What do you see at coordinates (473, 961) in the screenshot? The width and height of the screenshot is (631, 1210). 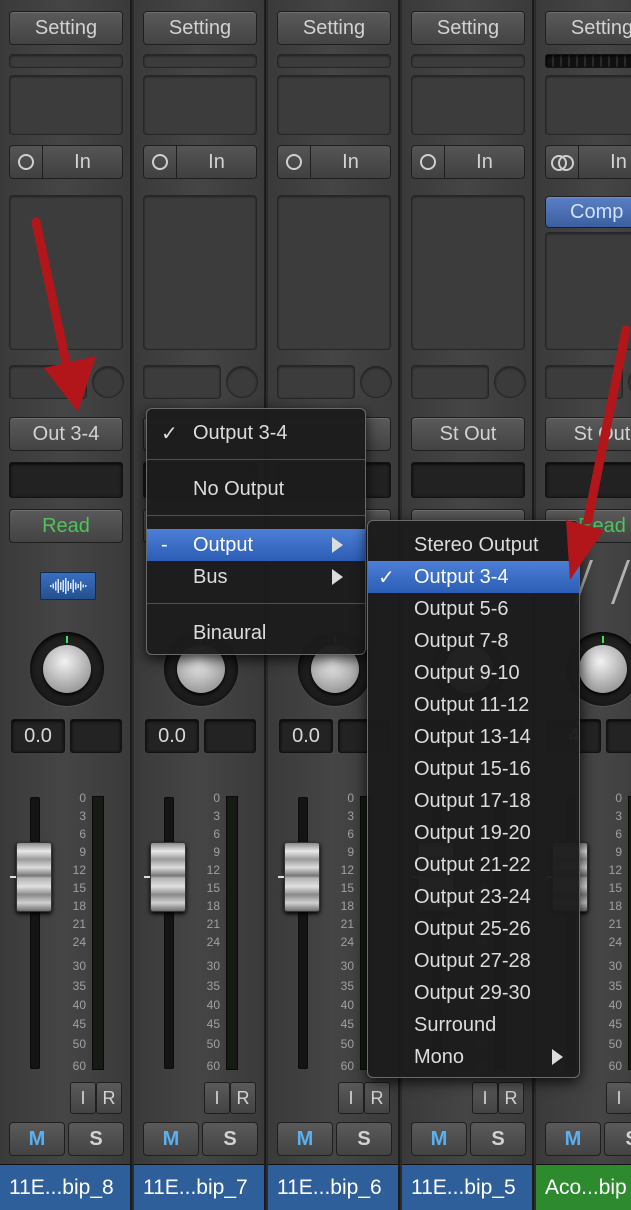 I see `menu-item: Output 27-28` at bounding box center [473, 961].